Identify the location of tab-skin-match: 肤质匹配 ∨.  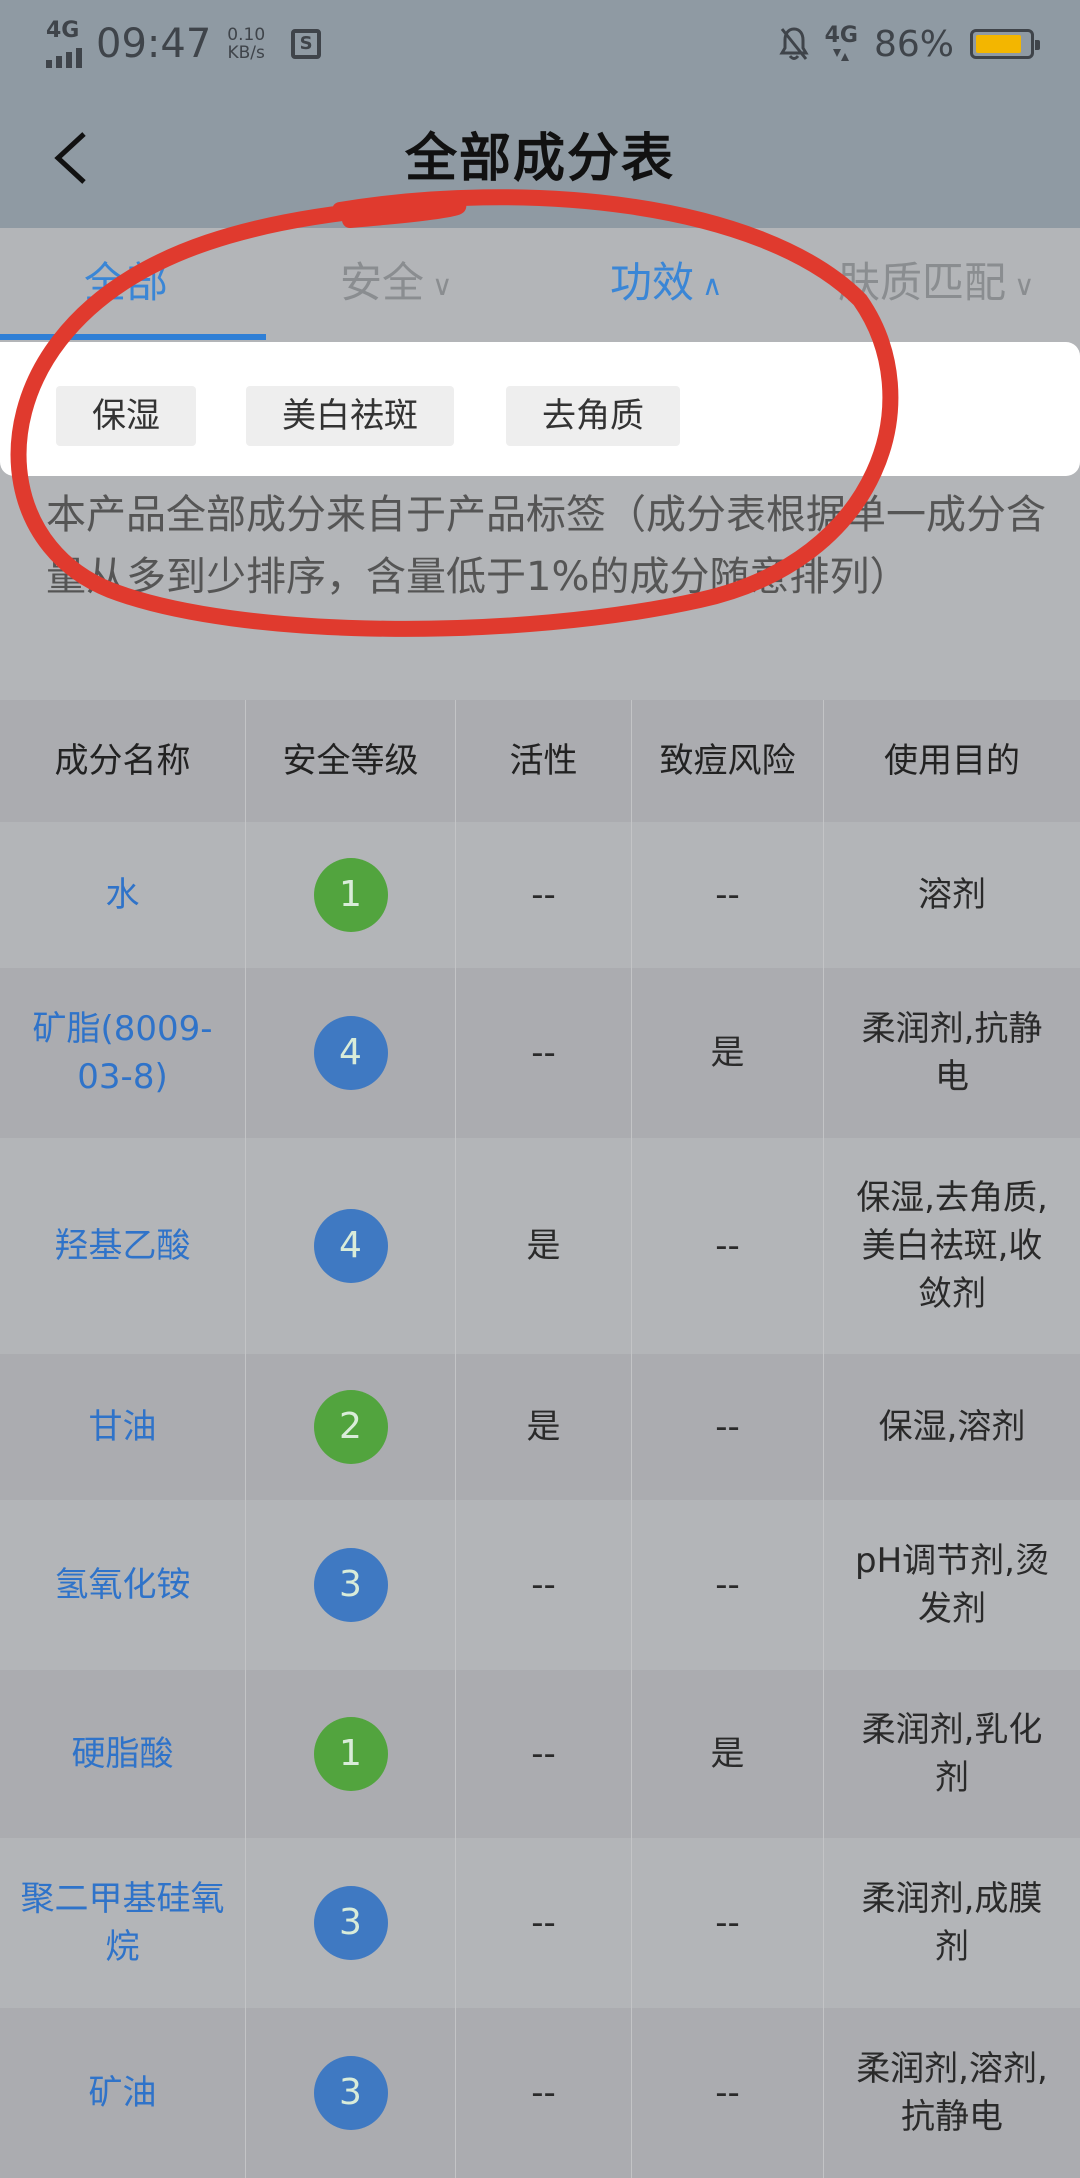
(936, 285).